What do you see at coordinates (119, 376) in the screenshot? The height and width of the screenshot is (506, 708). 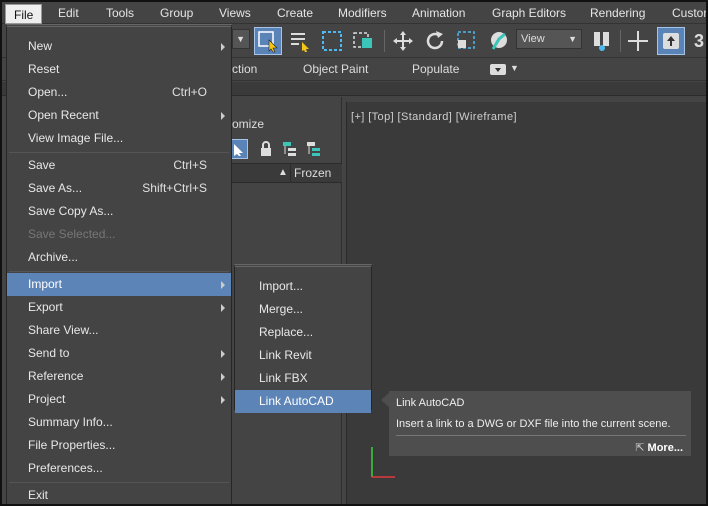 I see `menu-item-reference: Reference` at bounding box center [119, 376].